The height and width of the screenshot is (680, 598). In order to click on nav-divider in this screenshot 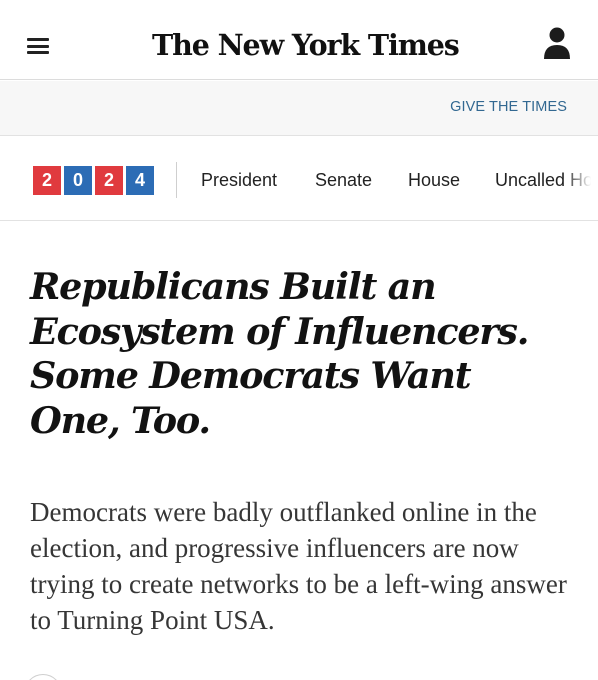, I will do `click(176, 180)`.